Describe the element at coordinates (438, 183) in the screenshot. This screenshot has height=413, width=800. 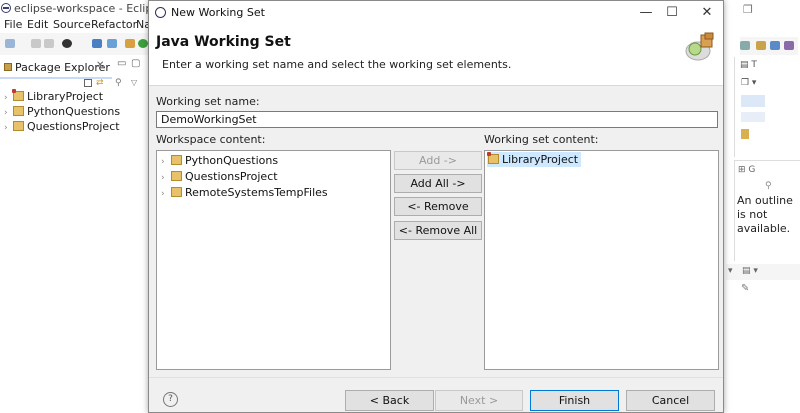
I see `add-all-button: Add All ->` at that location.